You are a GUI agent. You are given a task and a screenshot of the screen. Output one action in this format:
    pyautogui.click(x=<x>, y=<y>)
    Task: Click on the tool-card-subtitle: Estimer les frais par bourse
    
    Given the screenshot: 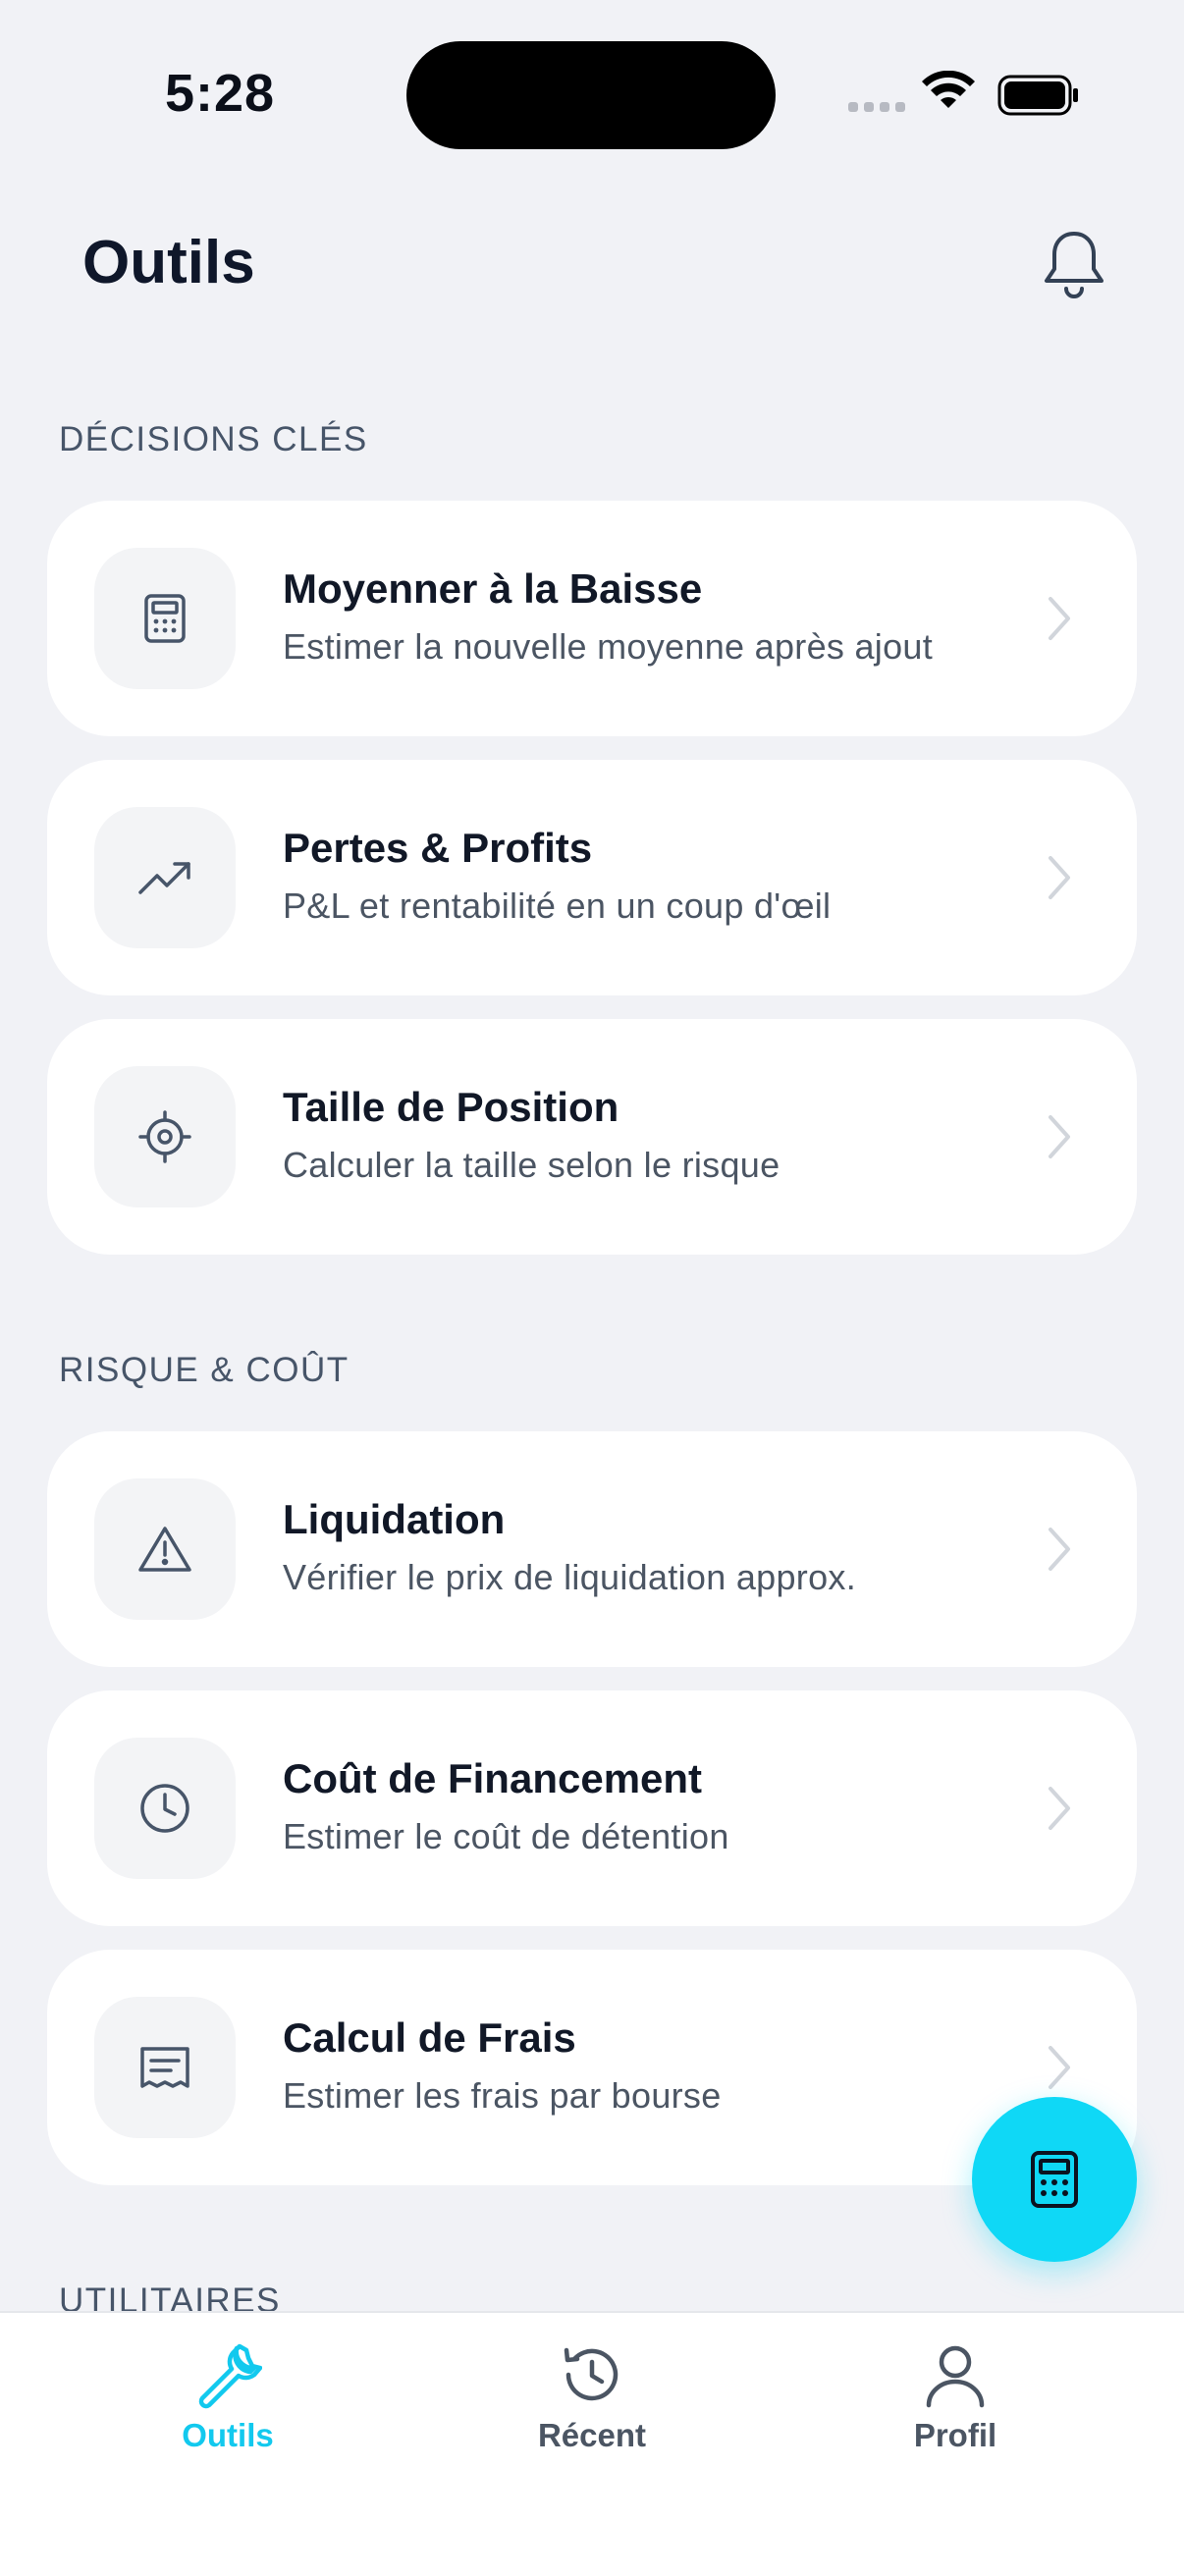 What is the action you would take?
    pyautogui.click(x=502, y=2095)
    